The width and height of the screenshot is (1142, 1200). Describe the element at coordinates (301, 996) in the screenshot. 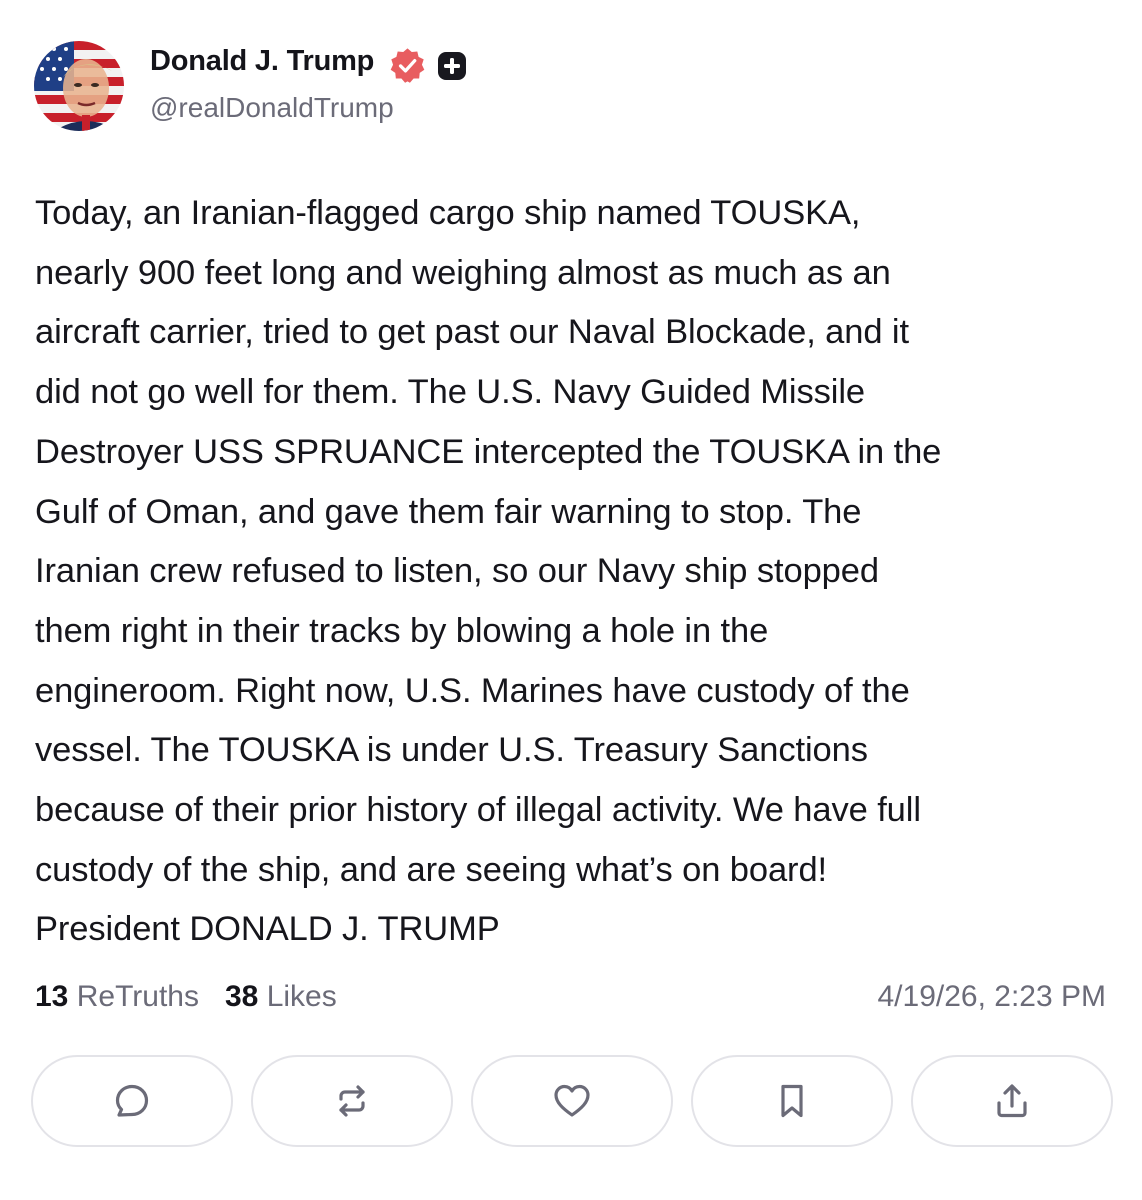

I see `likes-label: Likes` at that location.